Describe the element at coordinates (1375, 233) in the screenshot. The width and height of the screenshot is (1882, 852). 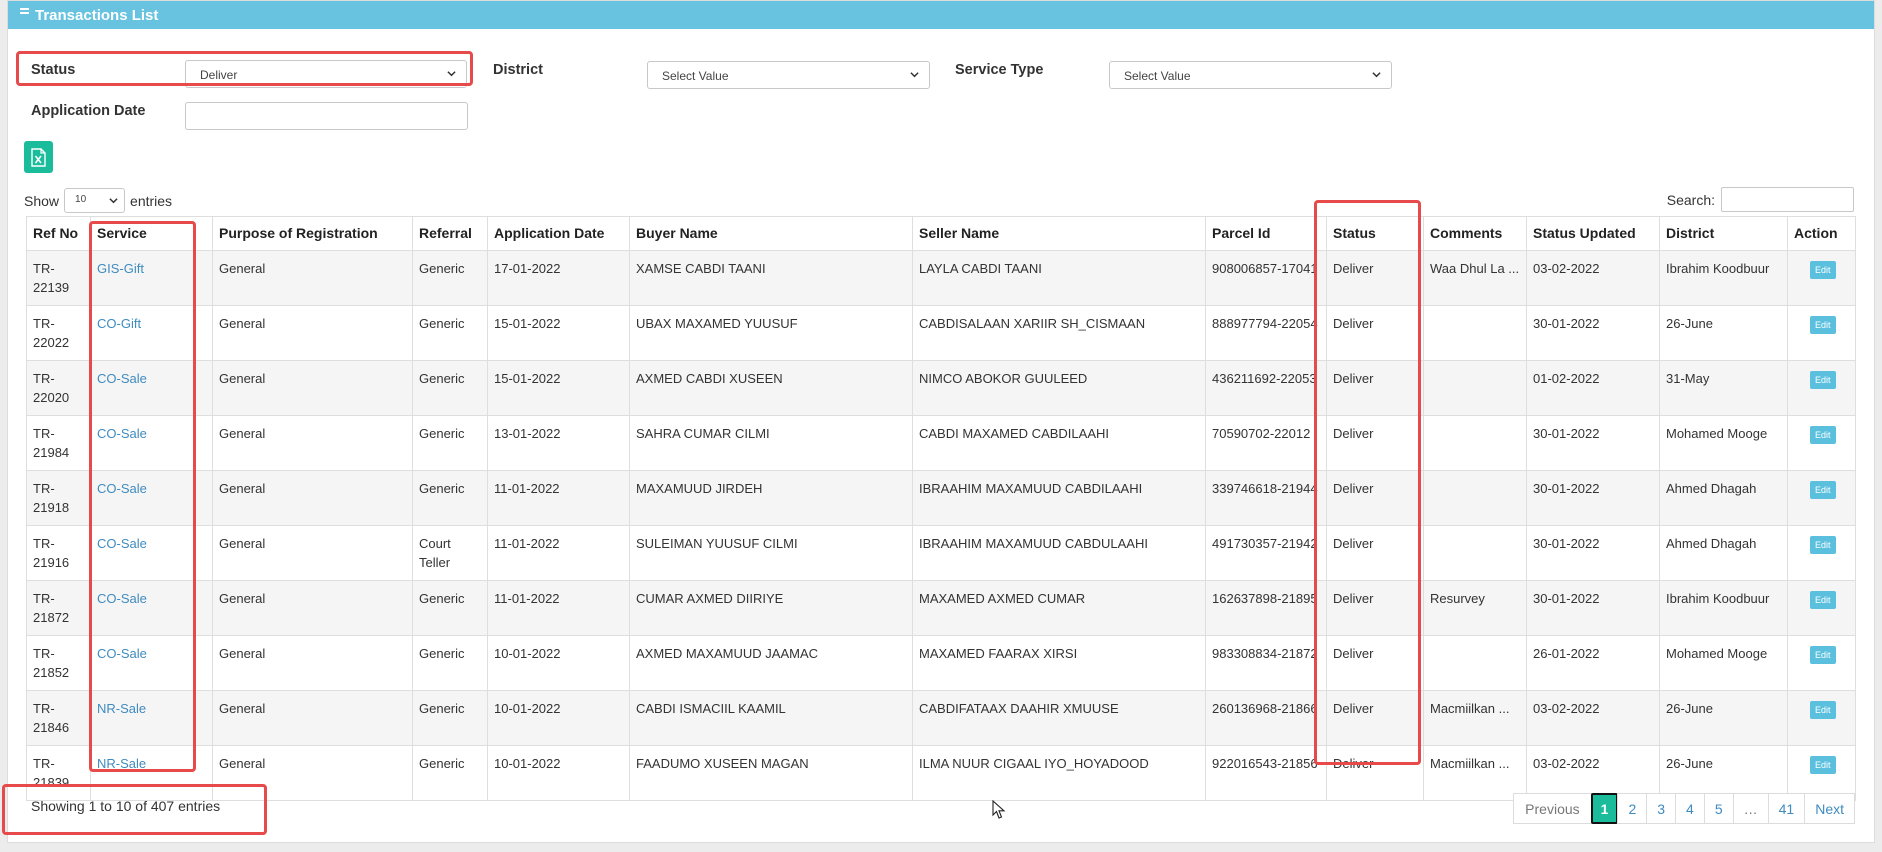
I see `column-header: Status` at that location.